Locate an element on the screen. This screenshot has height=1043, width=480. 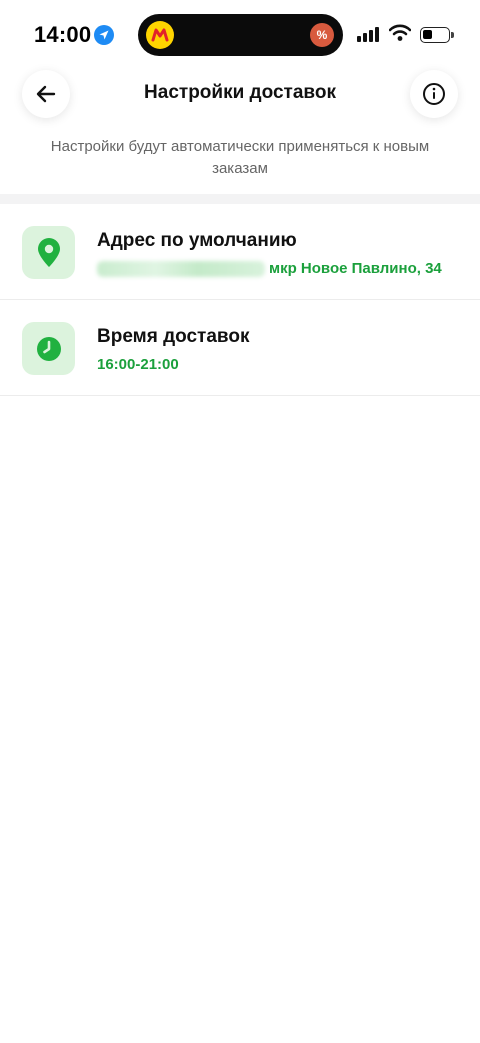
dynamic-island: % is located at coordinates (240, 35).